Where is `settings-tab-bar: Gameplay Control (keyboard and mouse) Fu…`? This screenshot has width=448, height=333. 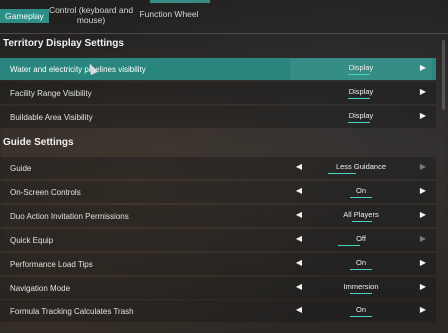
settings-tab-bar: Gameplay Control (keyboard and mouse) Fu… is located at coordinates (224, 17).